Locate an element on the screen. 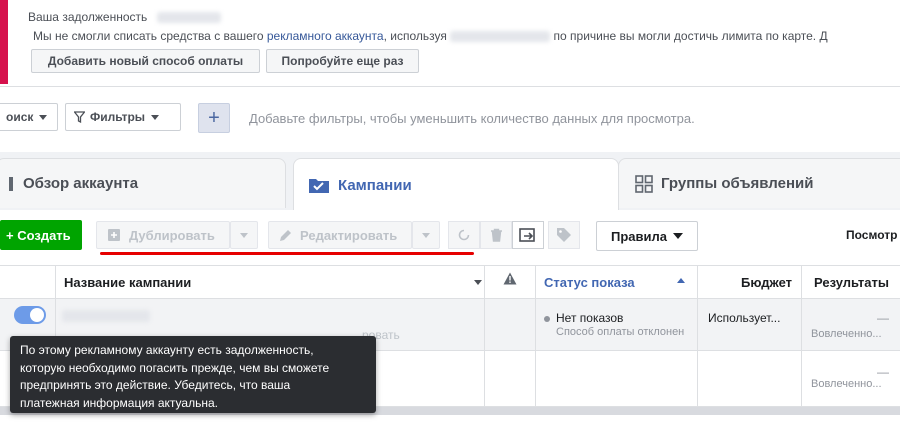  redacted-amount is located at coordinates (188, 18).